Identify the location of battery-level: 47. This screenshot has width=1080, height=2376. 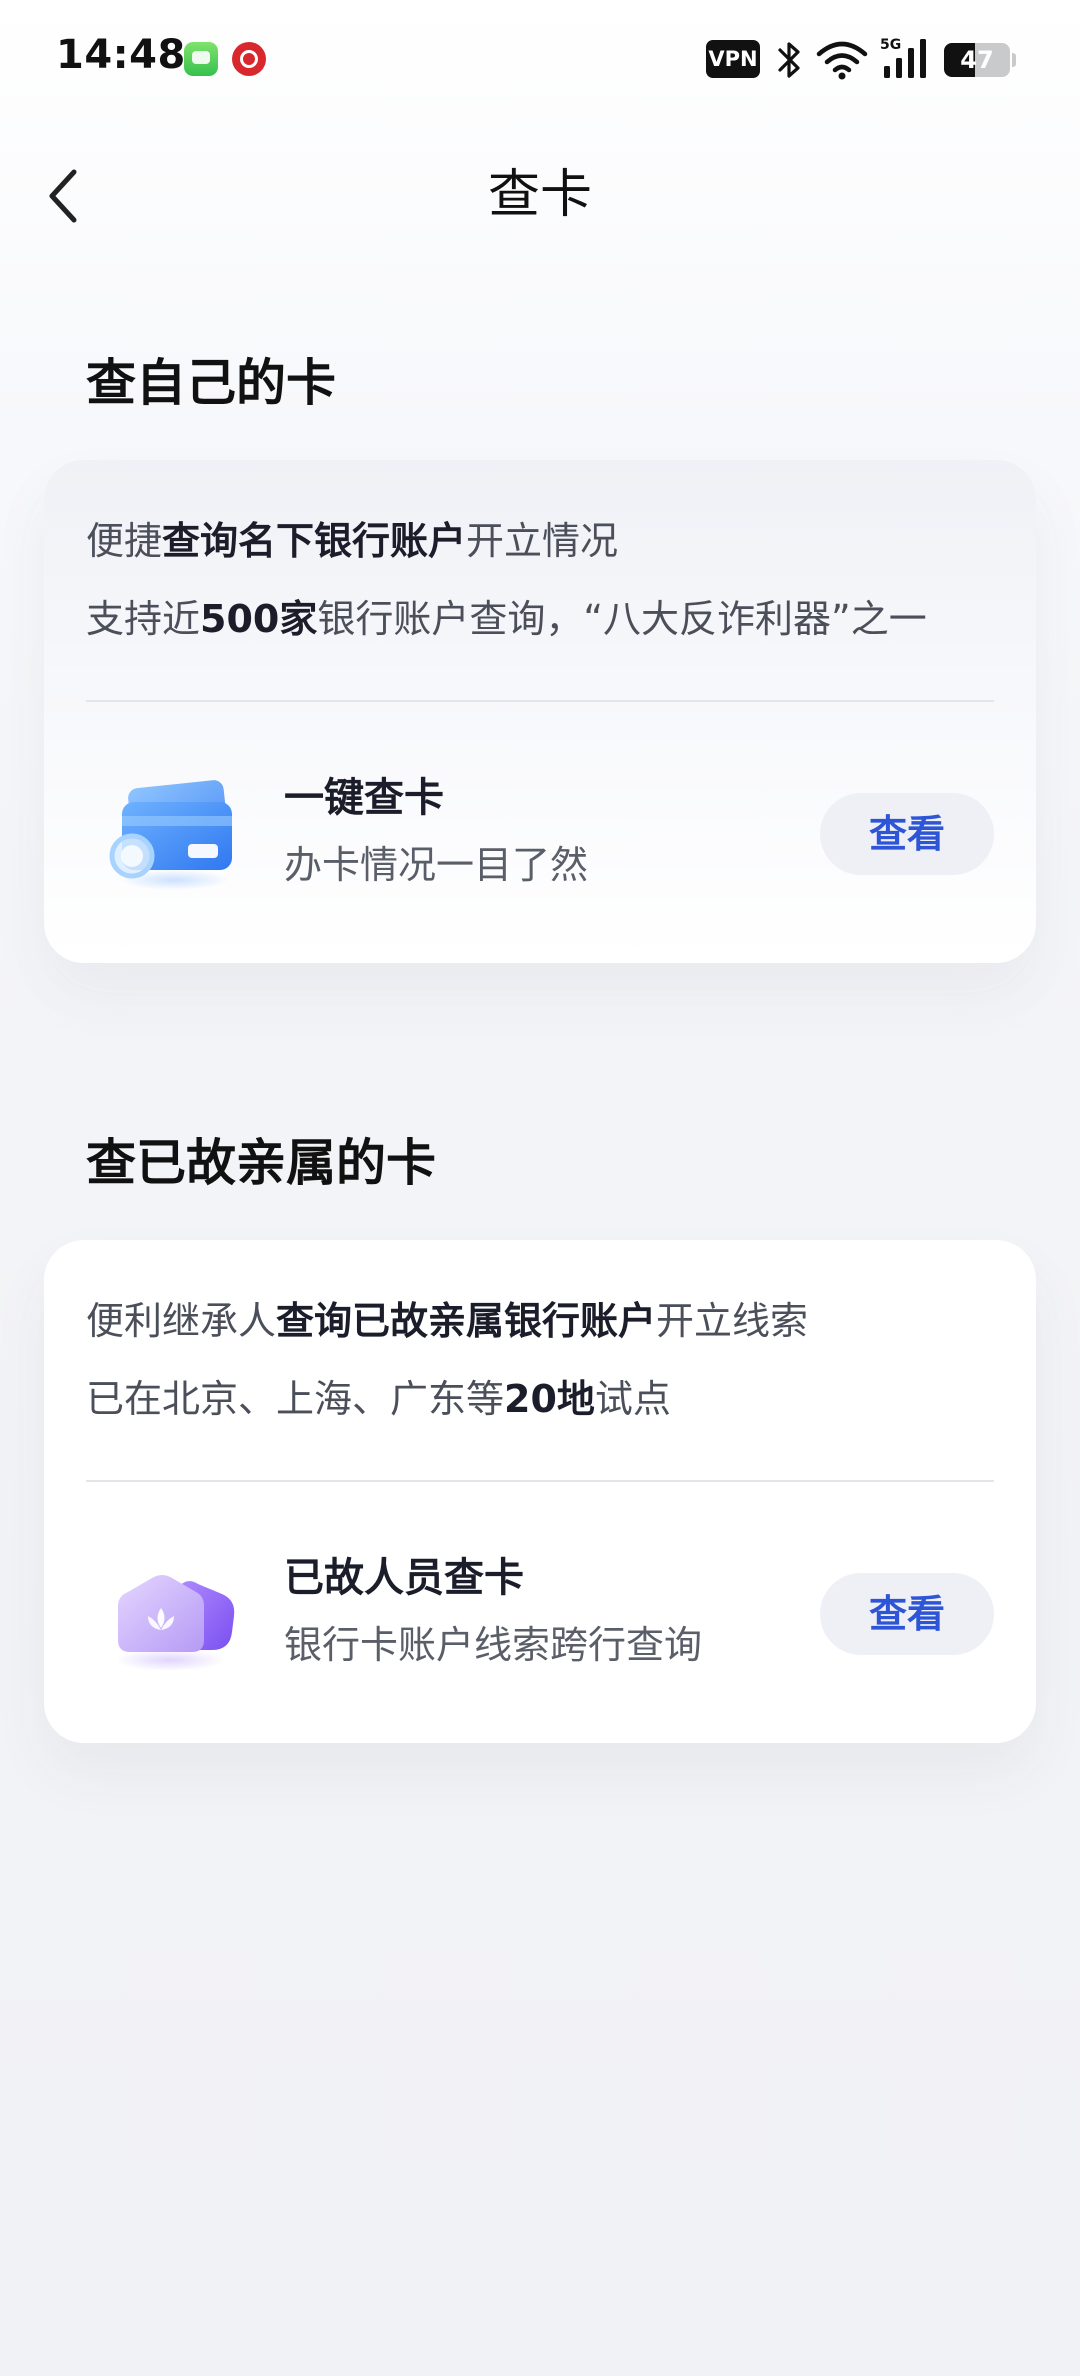
(977, 60).